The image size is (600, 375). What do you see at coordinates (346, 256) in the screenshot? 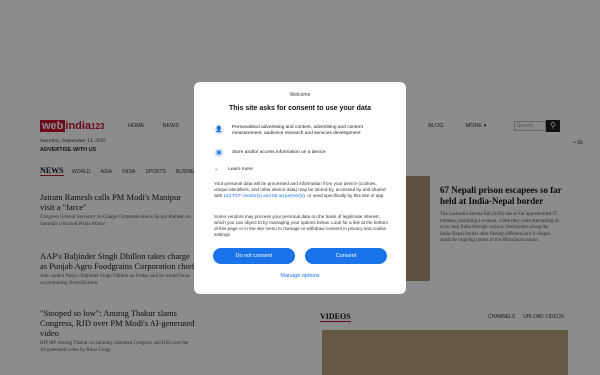
I see `consent-button: Consent` at bounding box center [346, 256].